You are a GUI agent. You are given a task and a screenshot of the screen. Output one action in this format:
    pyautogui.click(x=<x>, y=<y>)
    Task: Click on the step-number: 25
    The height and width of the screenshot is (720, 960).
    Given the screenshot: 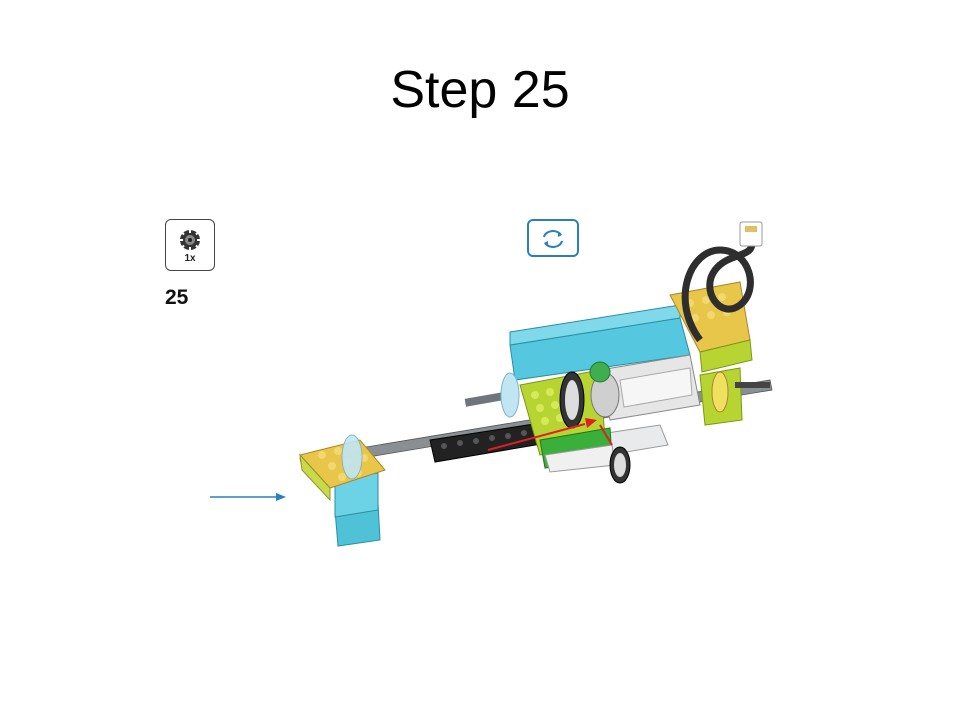 What is the action you would take?
    pyautogui.click(x=177, y=297)
    